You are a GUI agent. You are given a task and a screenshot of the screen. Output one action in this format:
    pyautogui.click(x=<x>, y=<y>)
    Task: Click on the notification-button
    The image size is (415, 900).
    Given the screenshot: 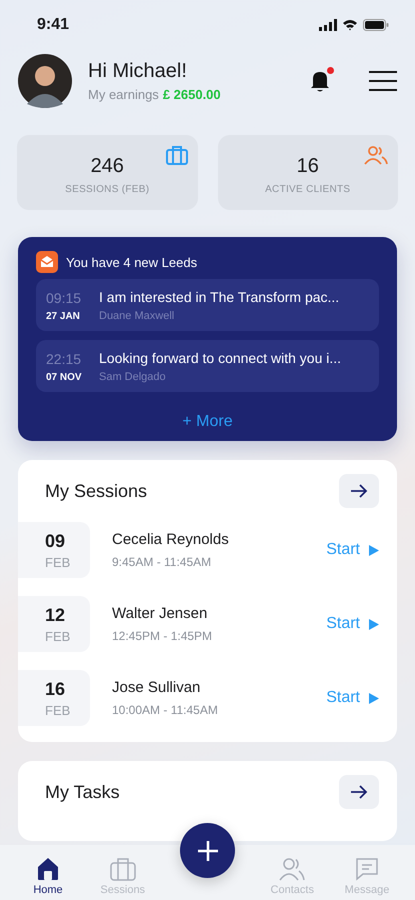 What is the action you would take?
    pyautogui.click(x=320, y=81)
    